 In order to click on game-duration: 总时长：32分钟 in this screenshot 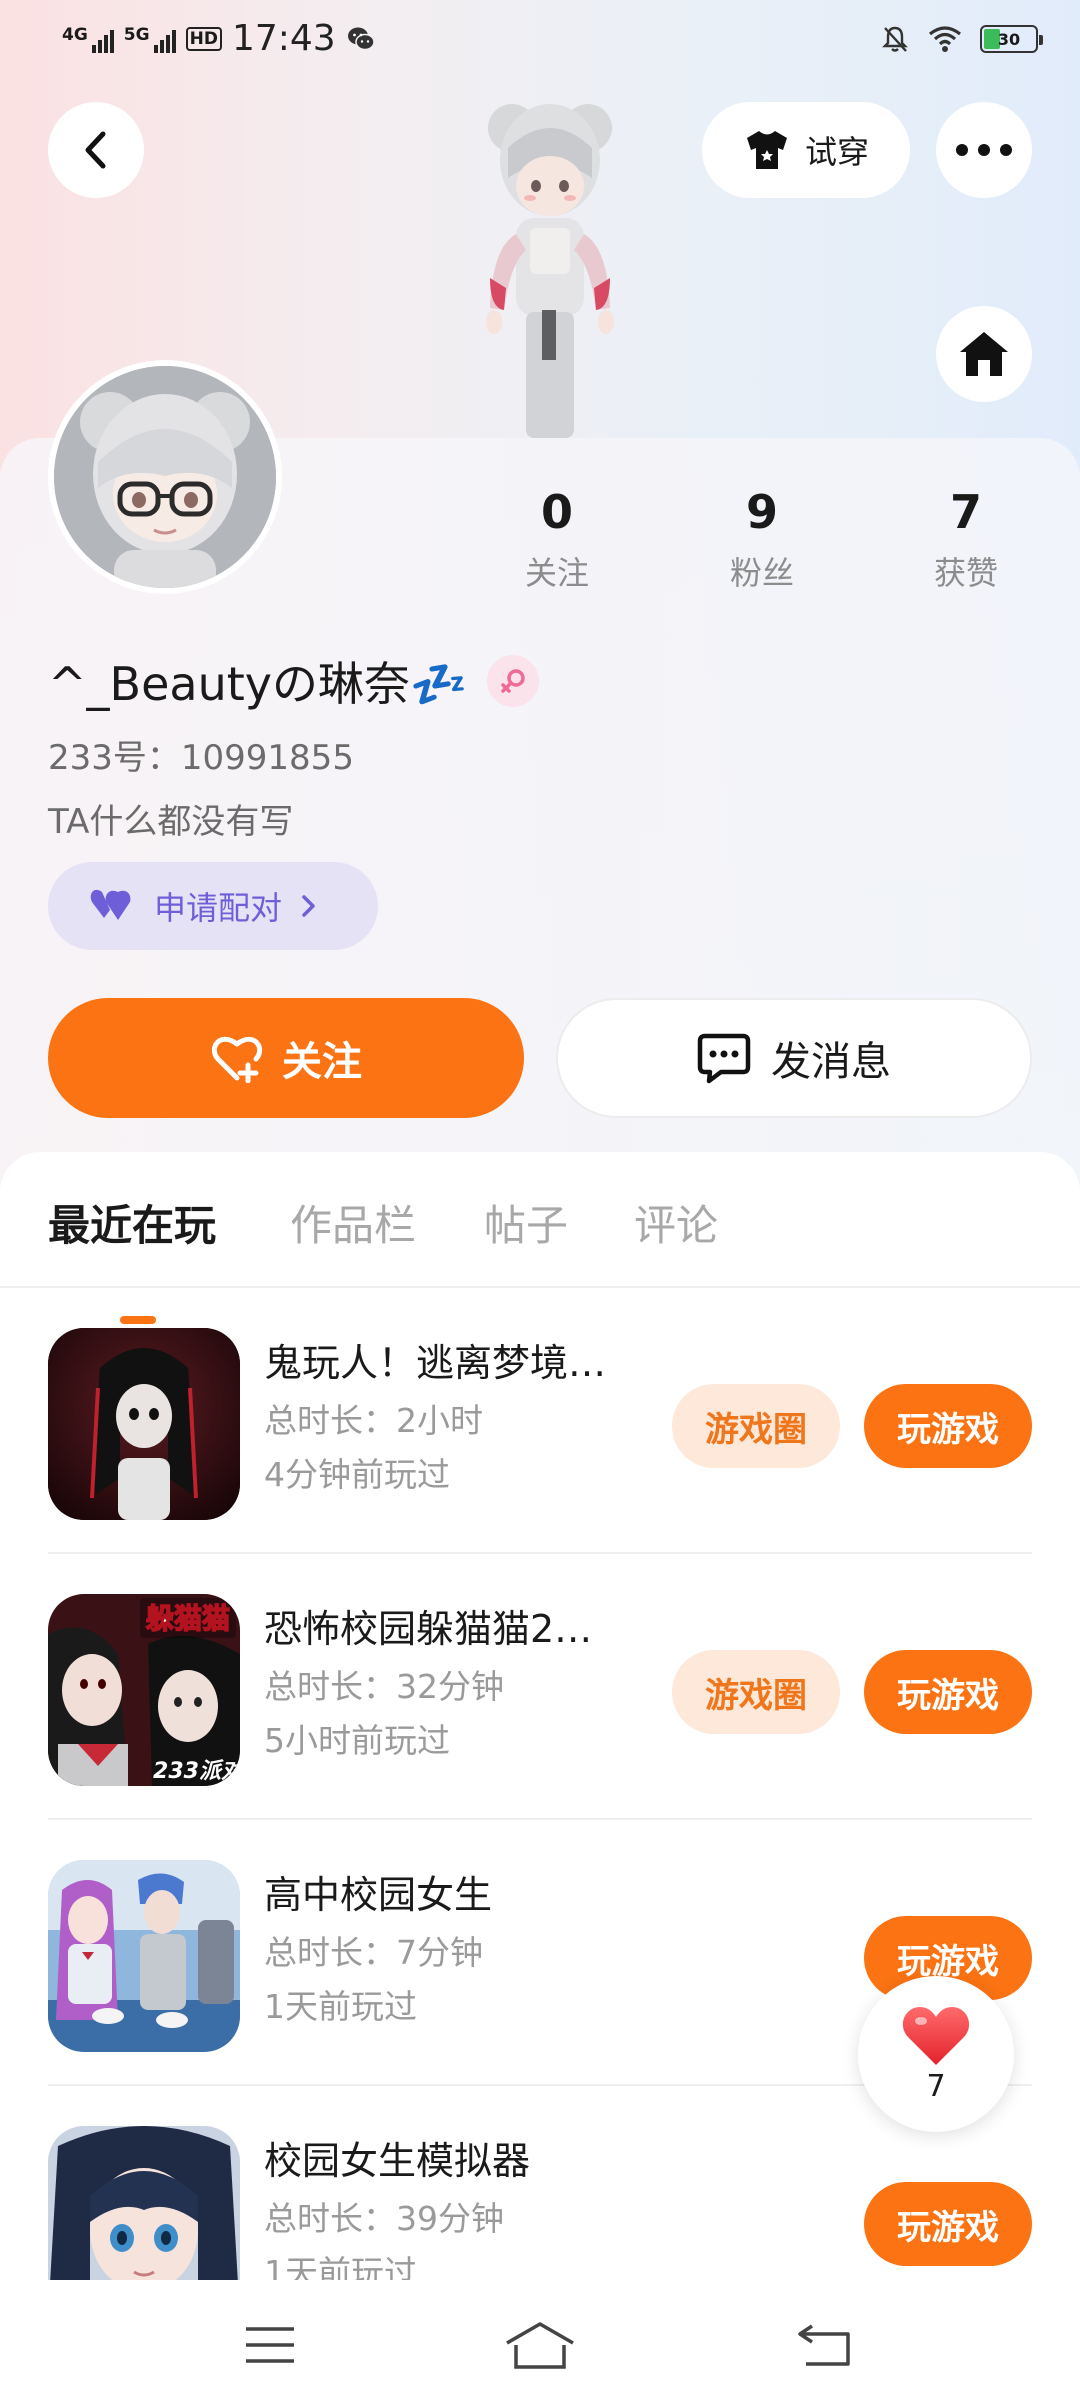, I will do `click(384, 1686)`.